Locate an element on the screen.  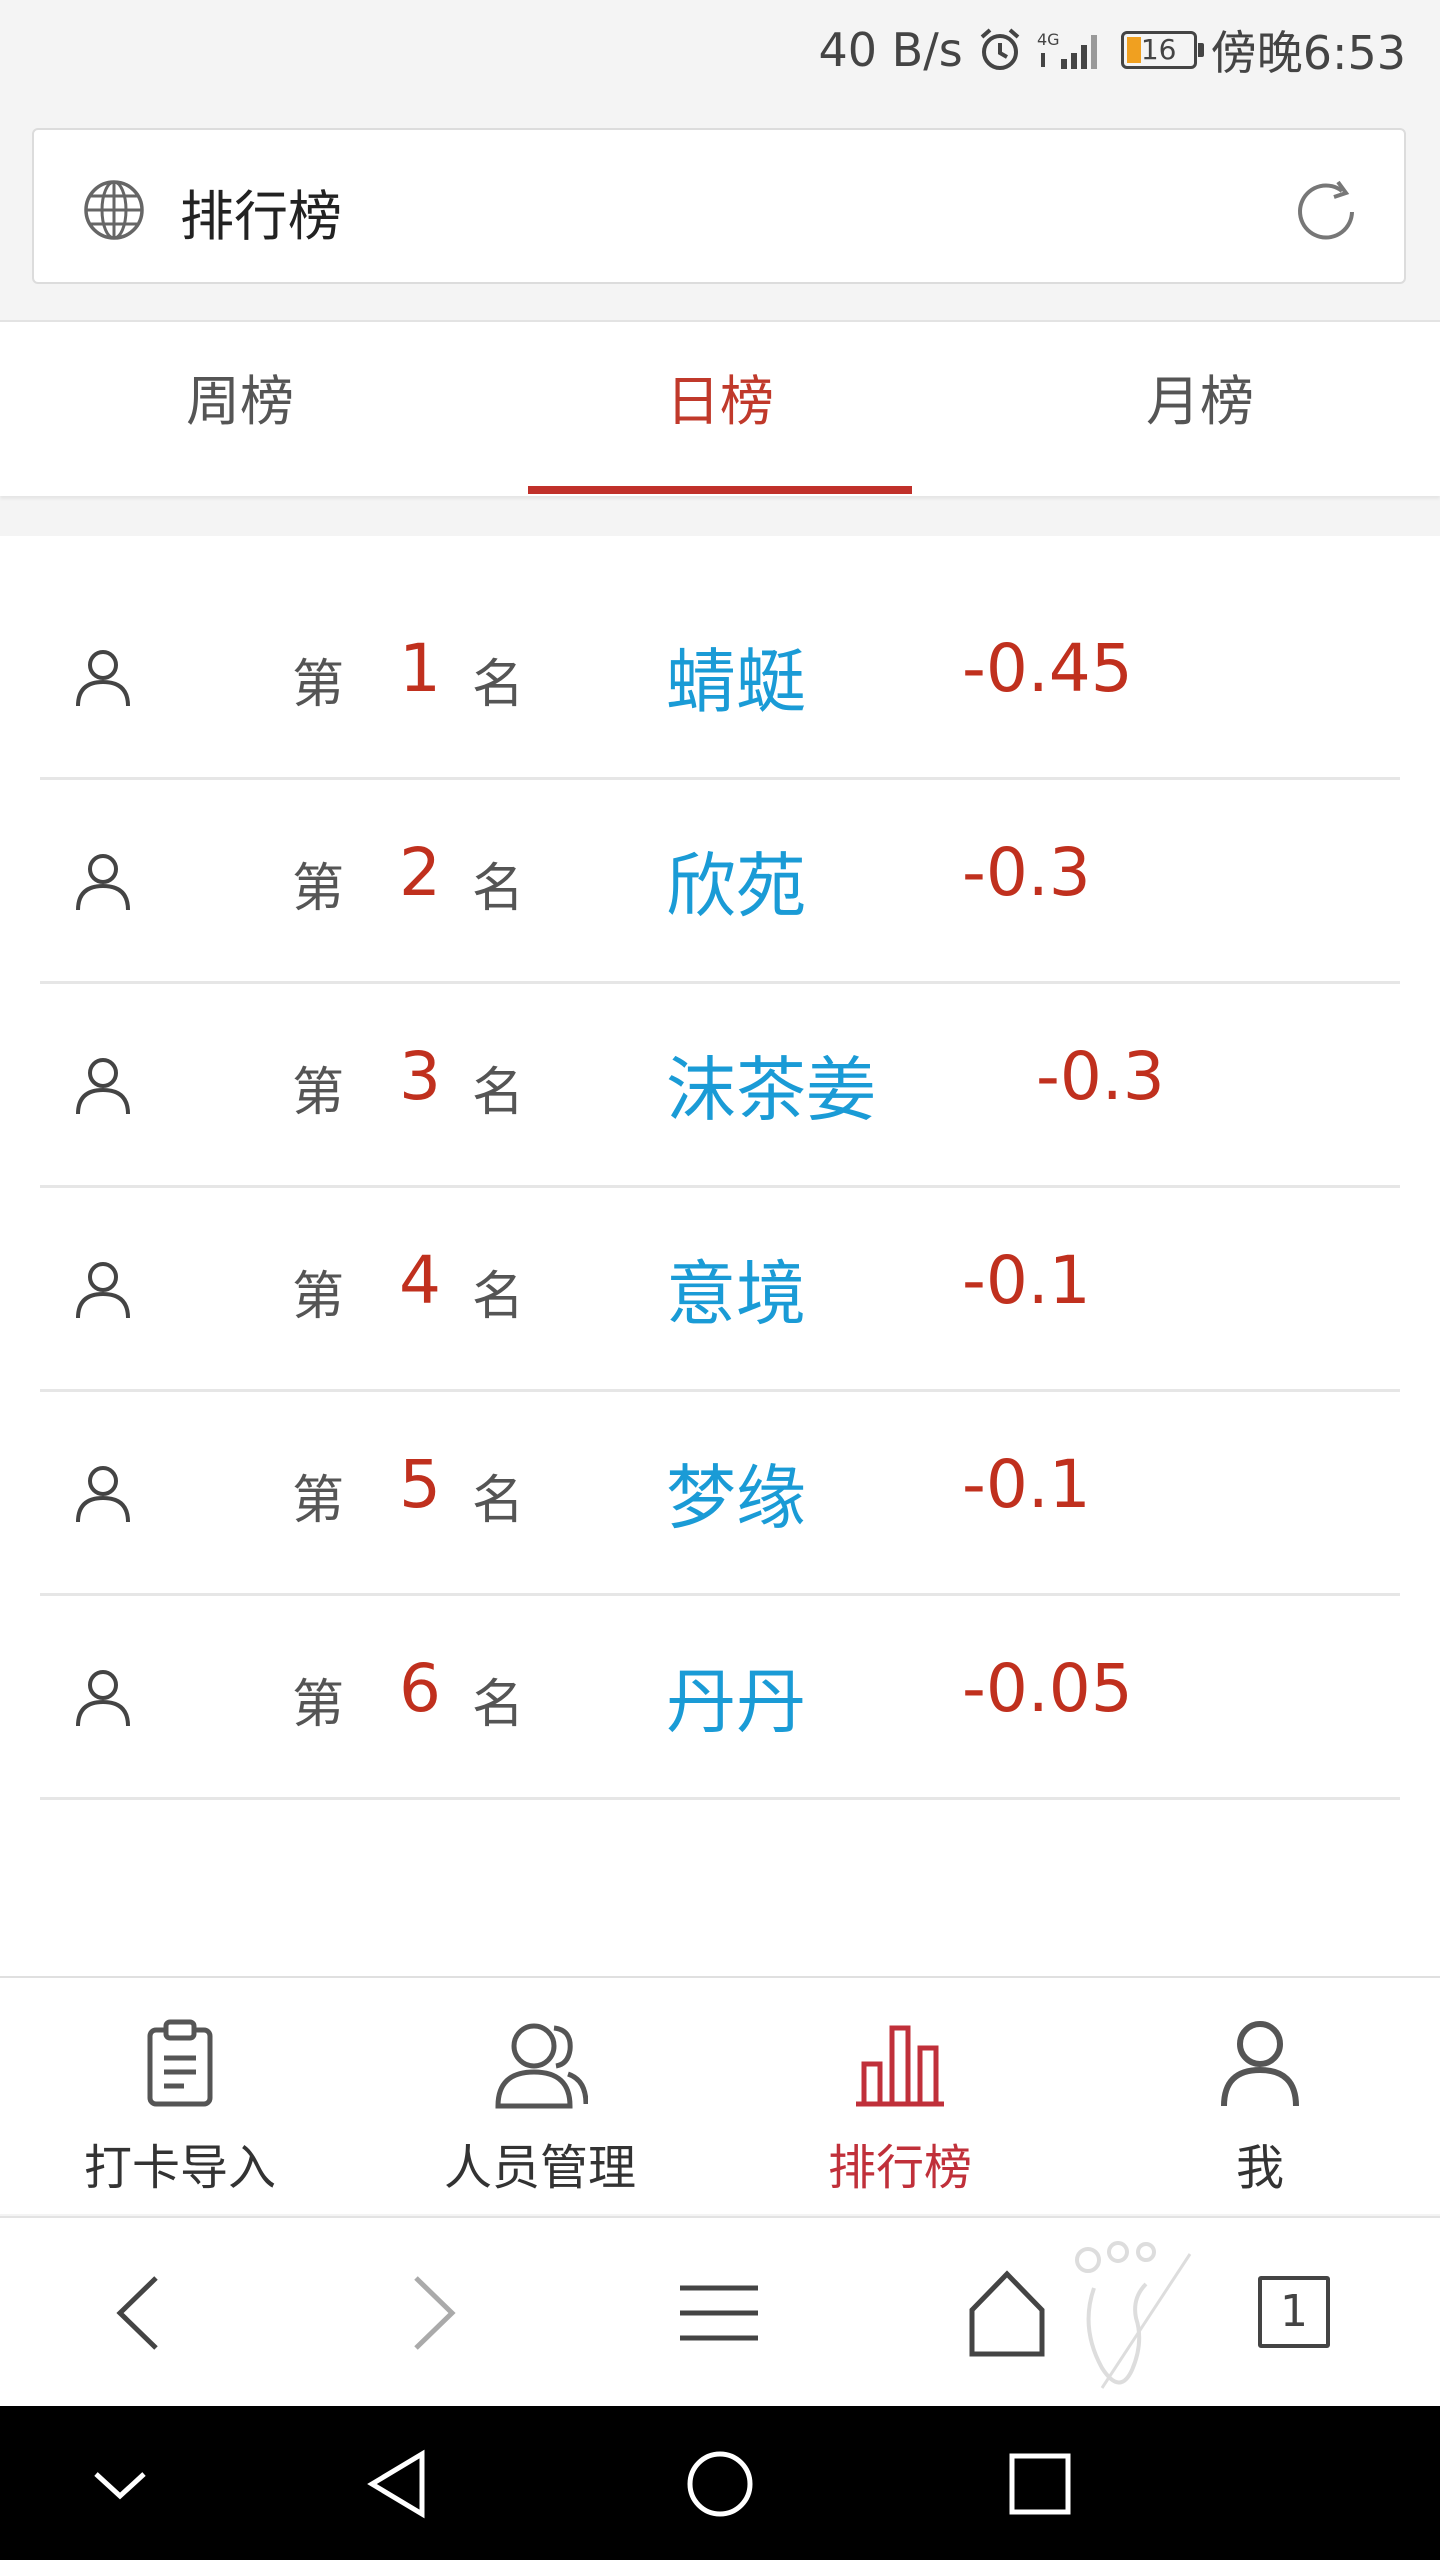
bottom-nav: 打卡导入 人员管理 排行榜 我 is located at coordinates (720, 2095).